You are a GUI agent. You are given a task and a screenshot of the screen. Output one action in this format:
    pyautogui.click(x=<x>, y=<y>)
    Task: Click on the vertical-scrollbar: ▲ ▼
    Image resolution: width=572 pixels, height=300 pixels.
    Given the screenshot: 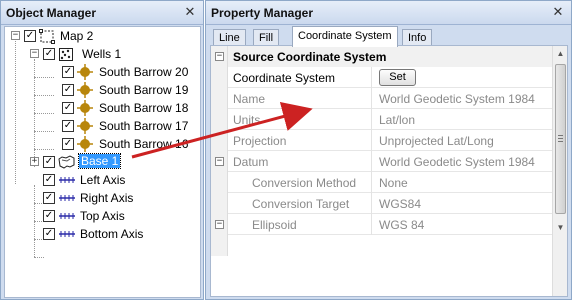 What is the action you would take?
    pyautogui.click(x=559, y=171)
    